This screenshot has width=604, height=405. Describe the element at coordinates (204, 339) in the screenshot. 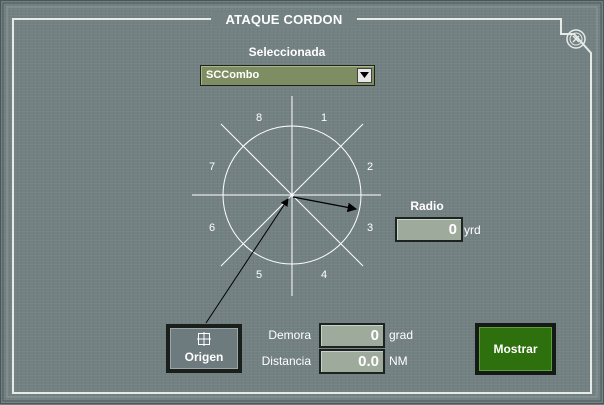

I see `crosshair-square-icon` at that location.